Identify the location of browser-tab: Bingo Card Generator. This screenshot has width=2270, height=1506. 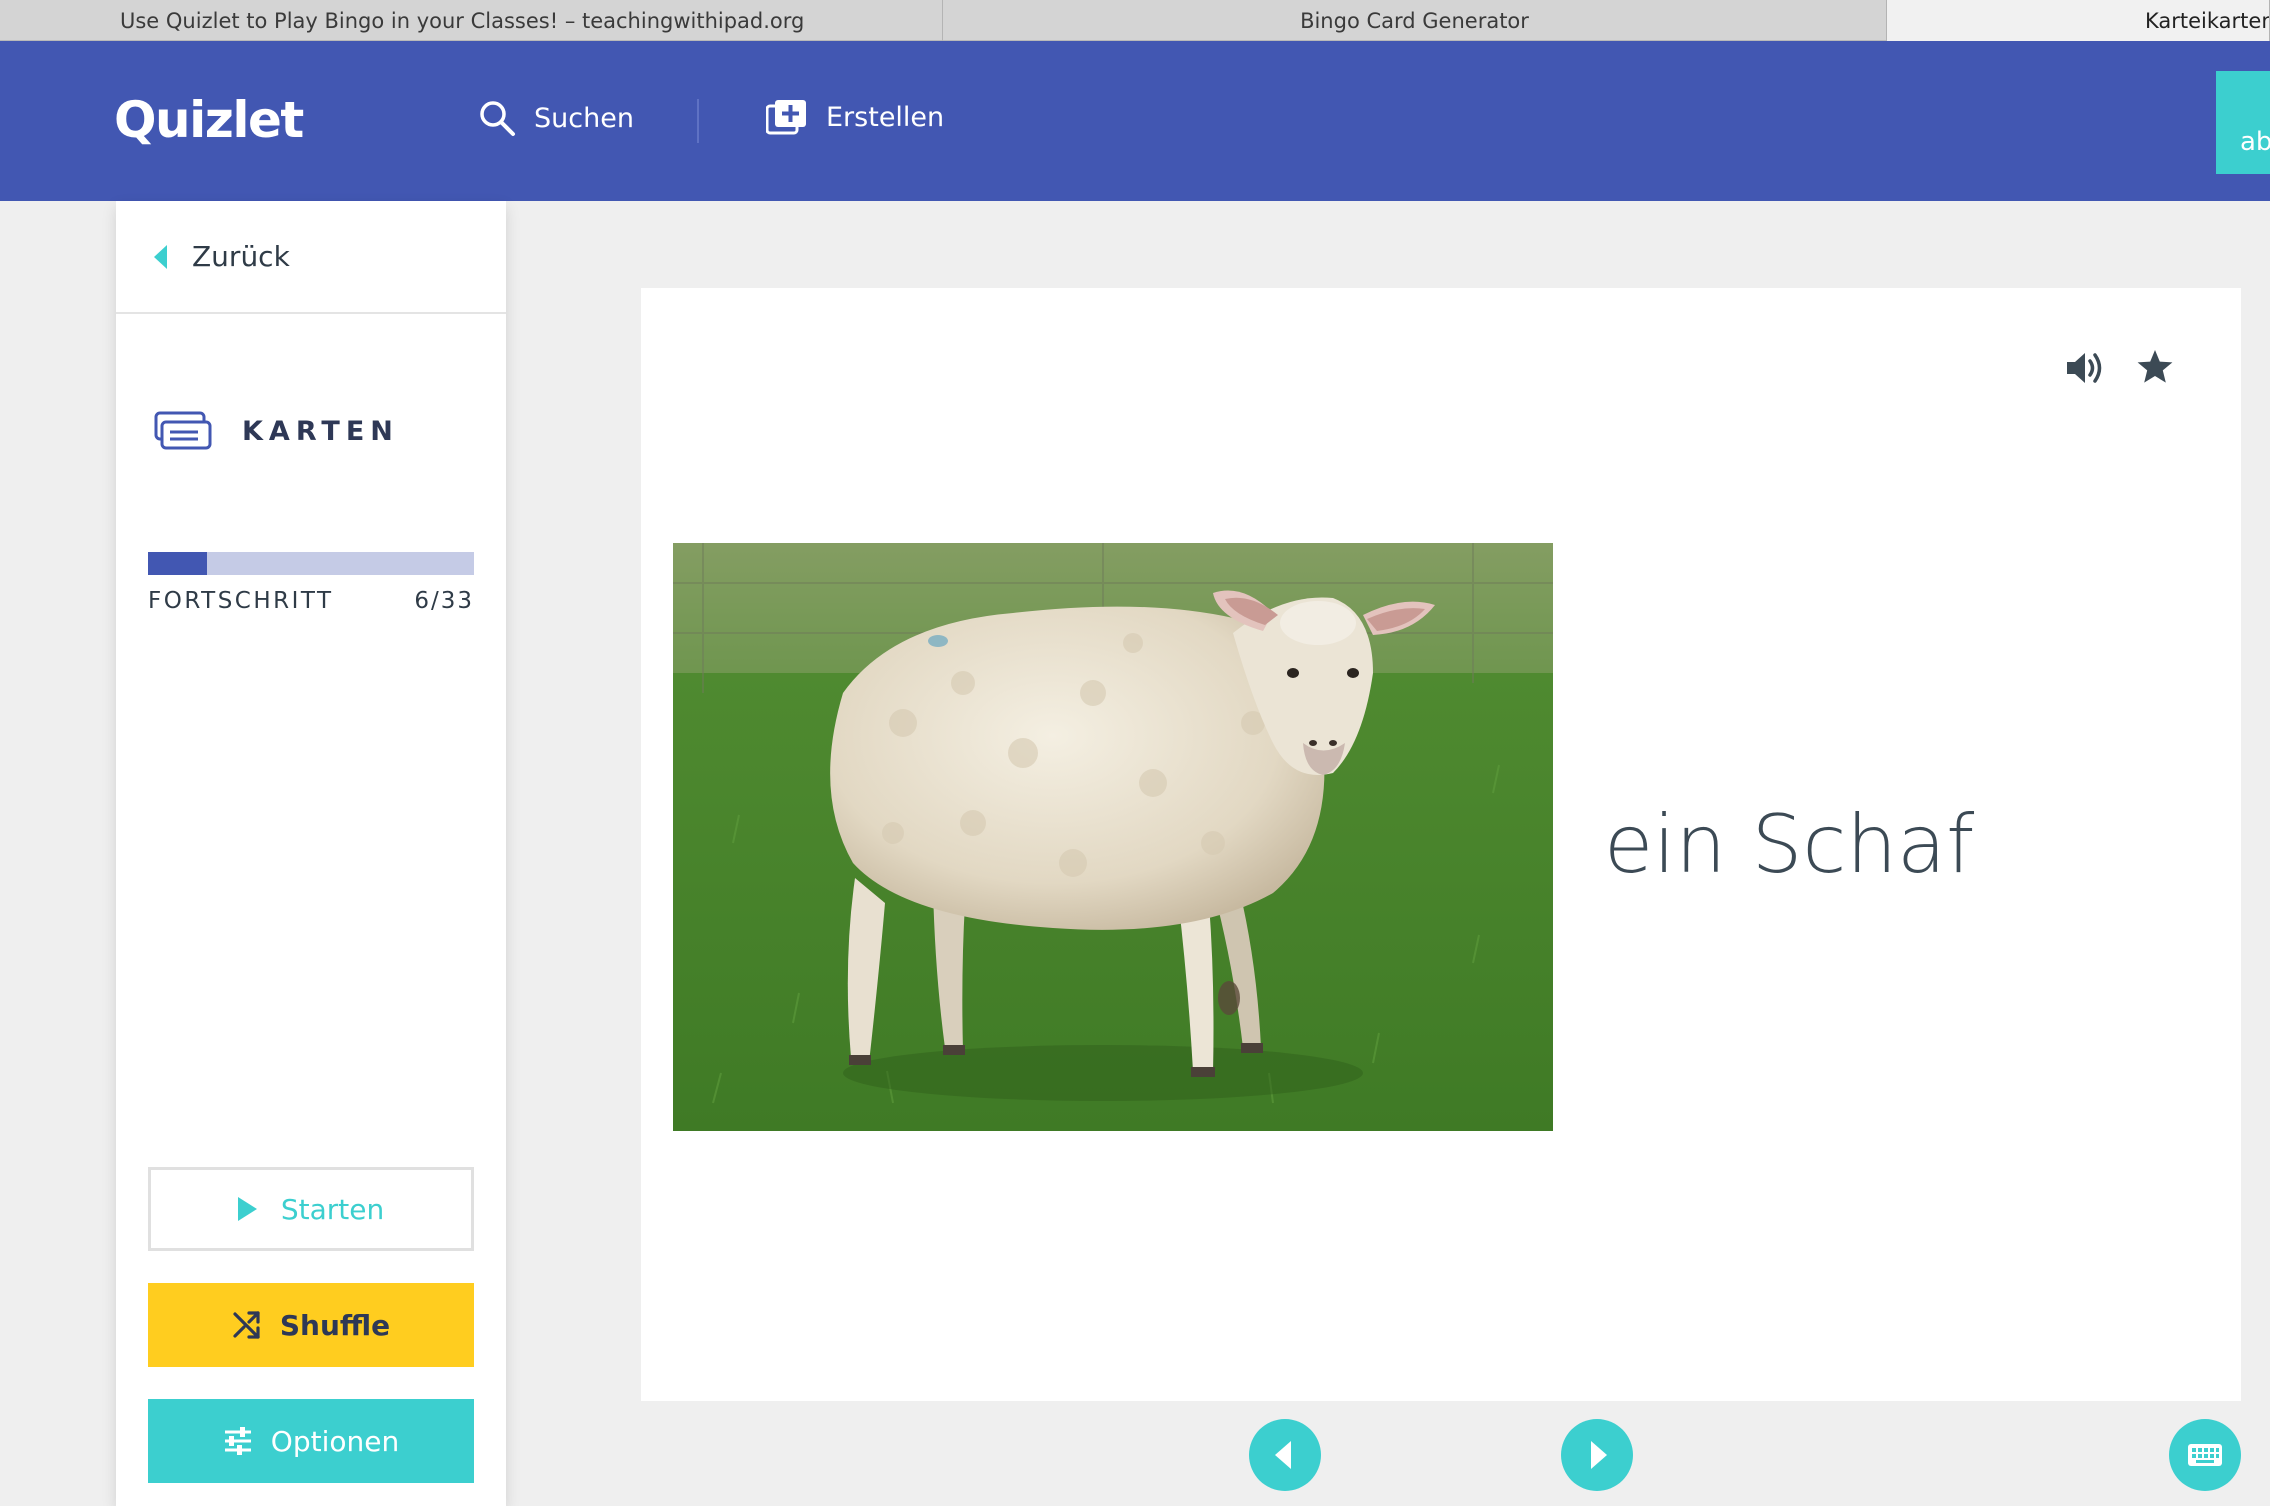
(1415, 20).